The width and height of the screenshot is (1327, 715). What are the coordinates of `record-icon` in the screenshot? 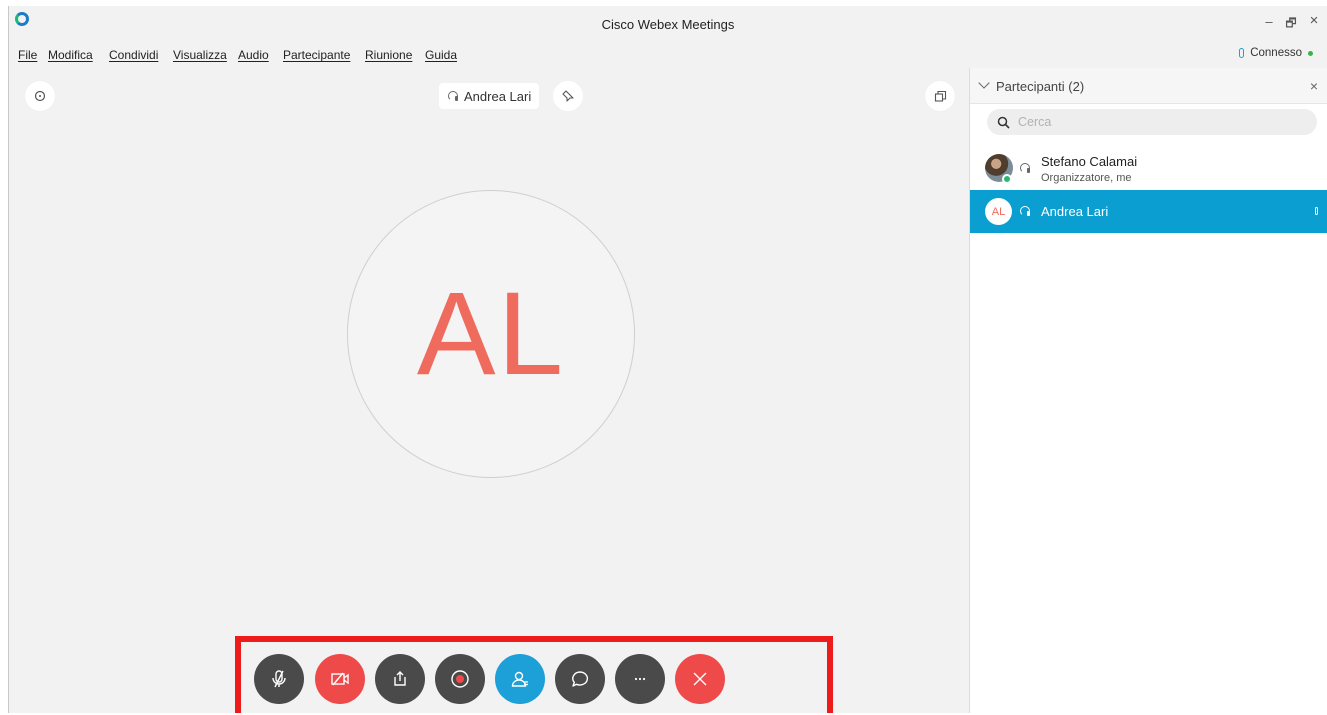 It's located at (460, 679).